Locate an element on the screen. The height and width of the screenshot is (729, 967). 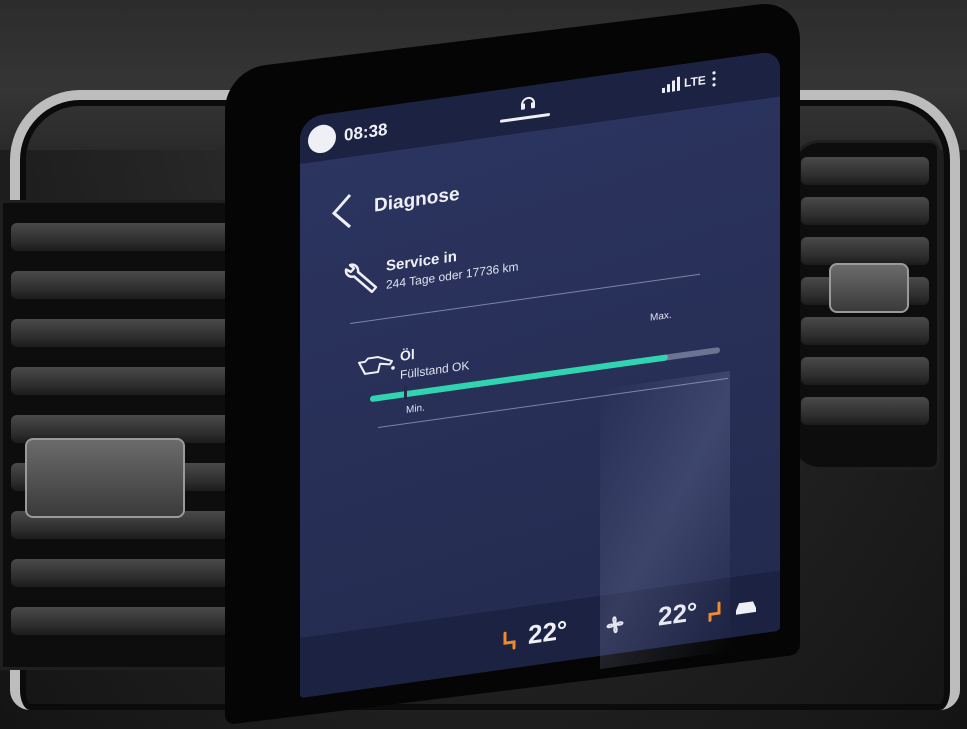
seat-heat-left-icon is located at coordinates (509, 640).